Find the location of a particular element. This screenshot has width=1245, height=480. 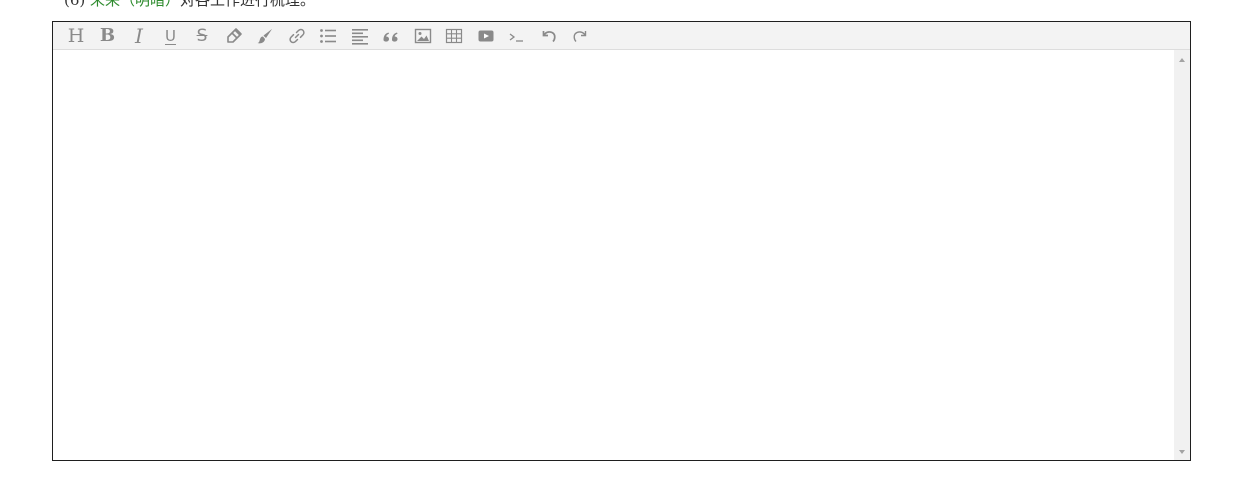

question-prompt: (6) 未来（明暗）对各工作进行梳理。 is located at coordinates (189, 5).